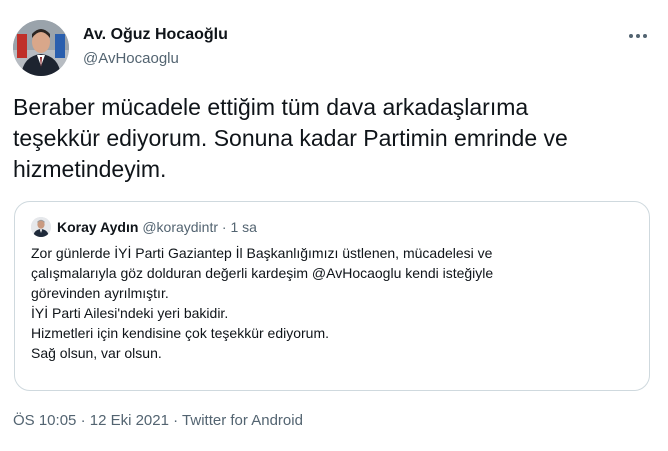 This screenshot has width=668, height=451. I want to click on quoted-time: 1 sa, so click(243, 227).